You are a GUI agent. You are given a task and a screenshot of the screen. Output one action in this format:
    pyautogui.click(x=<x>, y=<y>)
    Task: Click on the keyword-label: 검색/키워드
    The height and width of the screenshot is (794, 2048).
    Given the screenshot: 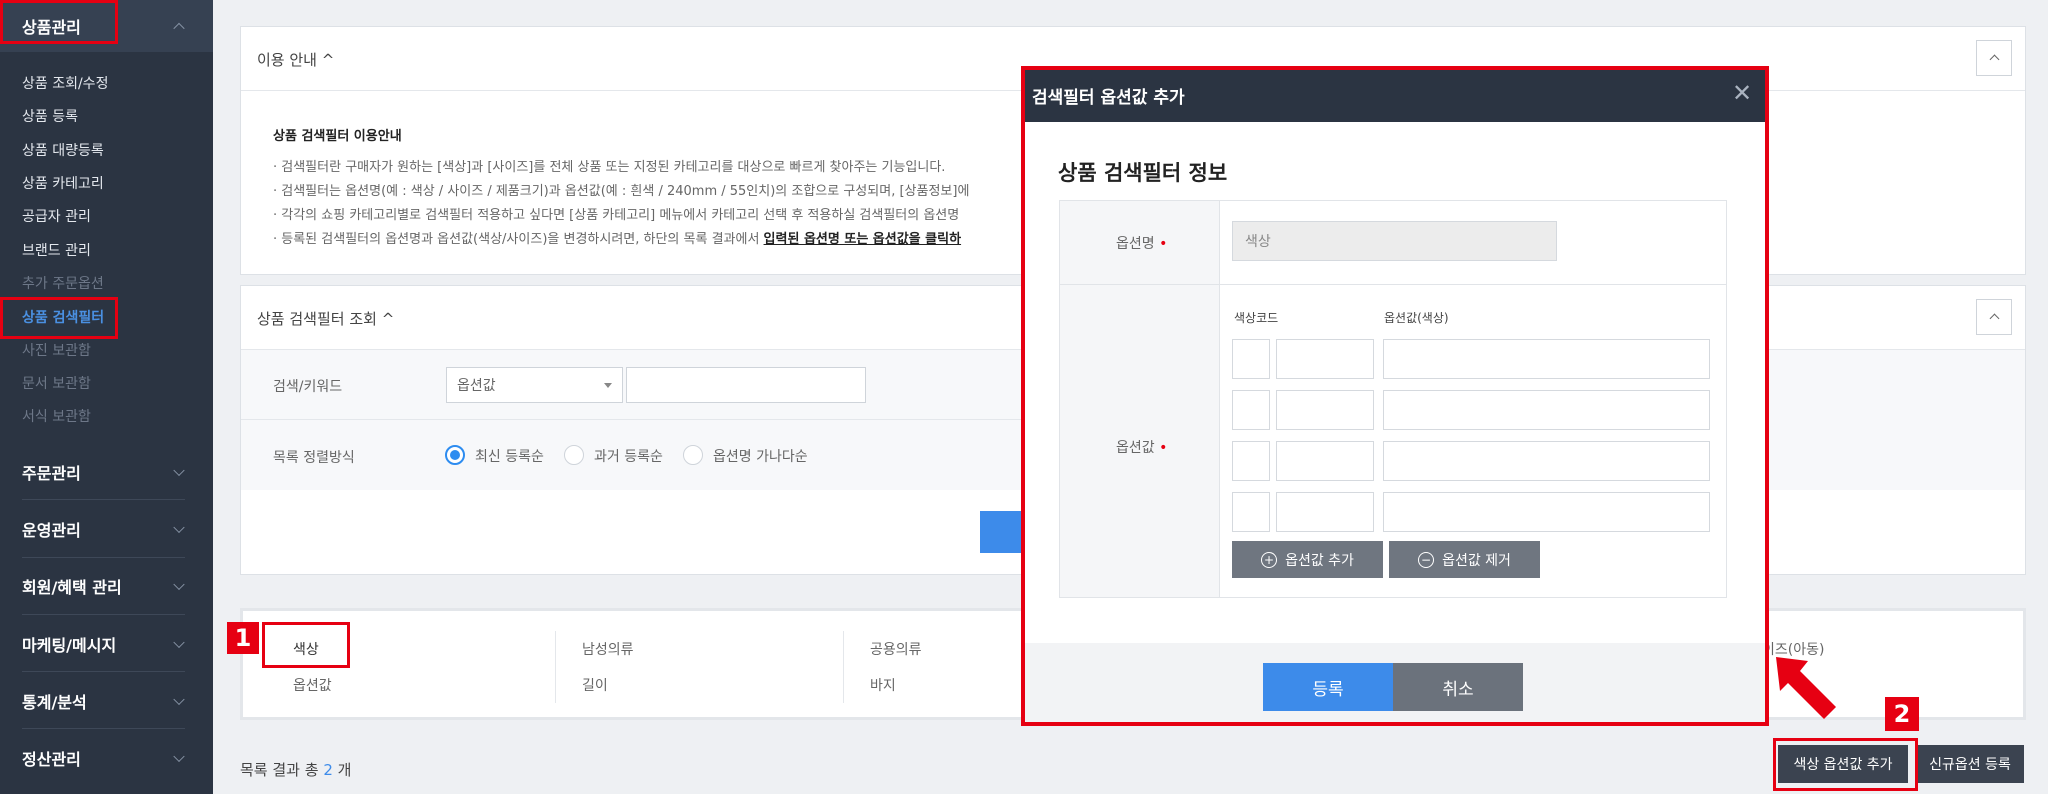 What is the action you would take?
    pyautogui.click(x=308, y=387)
    